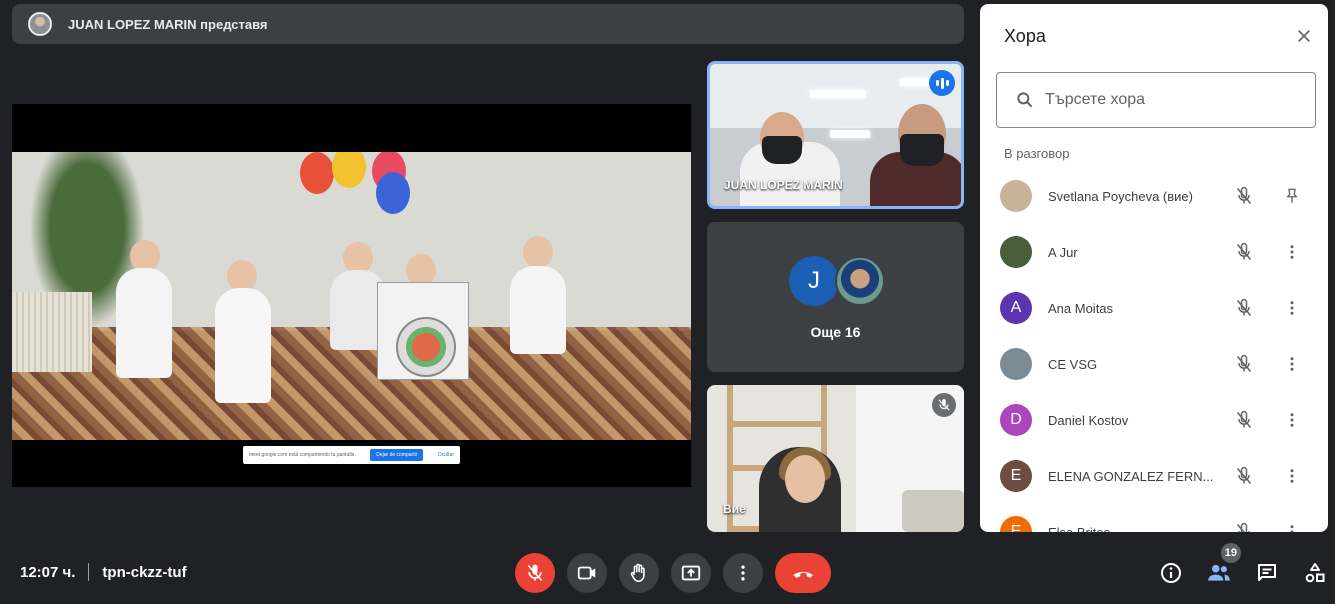  I want to click on participant-count-badge: 19, so click(1230, 553).